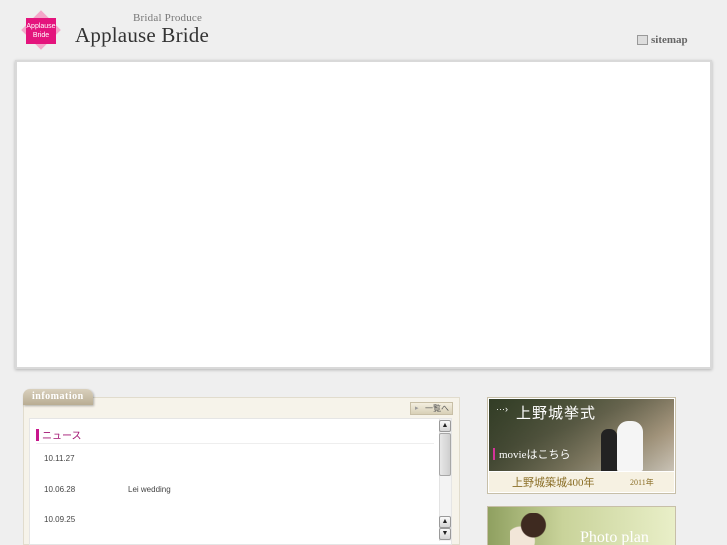  I want to click on news-row: 10.06.28 Lei wedding, so click(107, 489).